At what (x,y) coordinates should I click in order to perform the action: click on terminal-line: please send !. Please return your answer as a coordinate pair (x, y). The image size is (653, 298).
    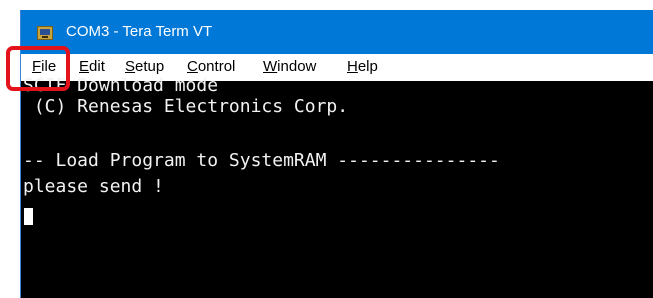
    Looking at the image, I should click on (93, 186).